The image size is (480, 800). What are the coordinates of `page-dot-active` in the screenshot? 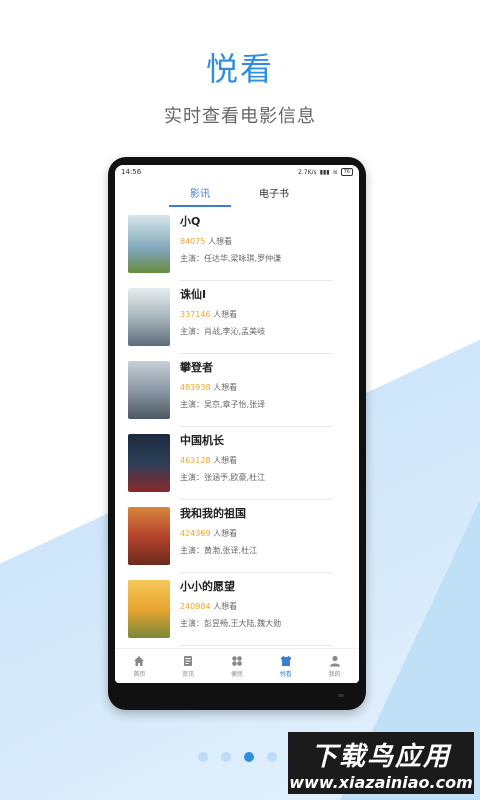 It's located at (249, 757).